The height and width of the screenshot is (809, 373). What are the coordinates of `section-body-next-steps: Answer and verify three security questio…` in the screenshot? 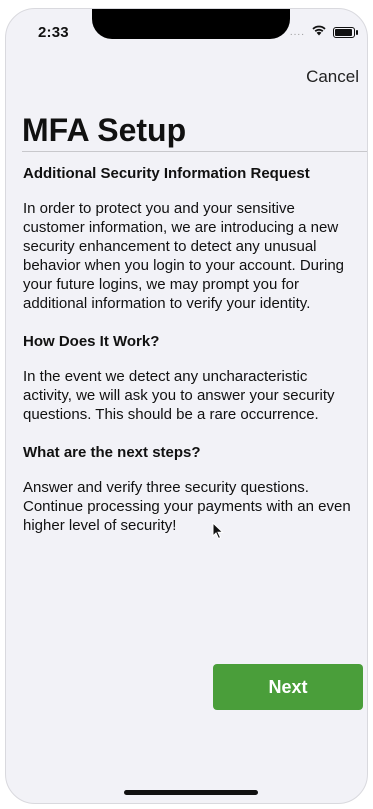 It's located at (187, 506).